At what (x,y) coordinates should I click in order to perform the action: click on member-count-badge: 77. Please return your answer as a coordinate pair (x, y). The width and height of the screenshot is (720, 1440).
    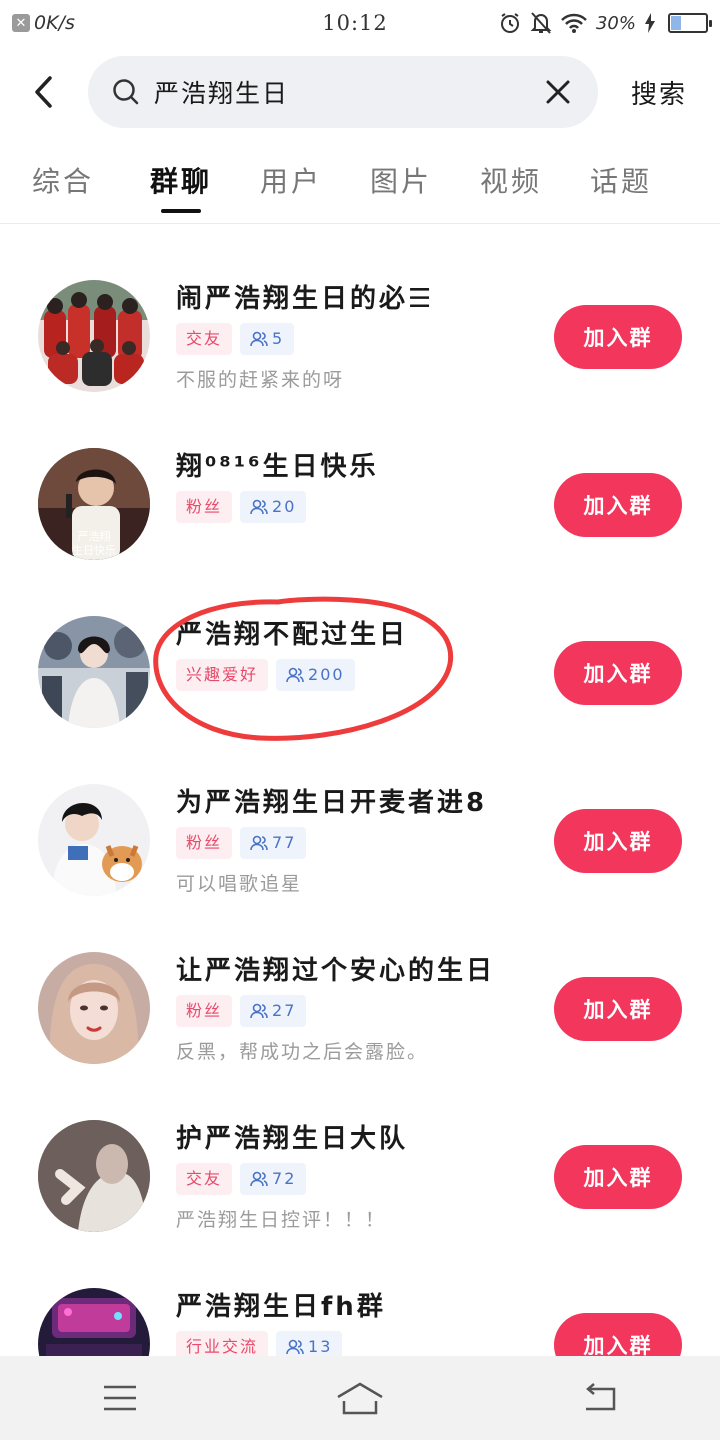
    Looking at the image, I should click on (273, 843).